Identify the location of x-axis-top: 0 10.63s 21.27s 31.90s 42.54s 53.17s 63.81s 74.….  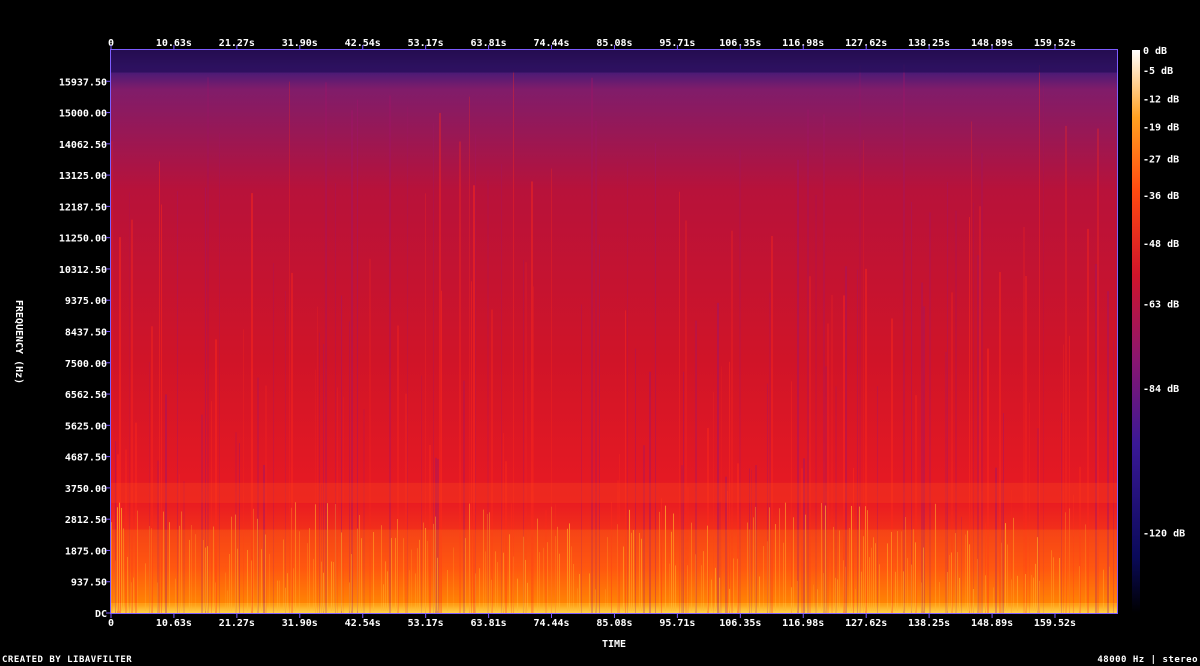
(592, 43).